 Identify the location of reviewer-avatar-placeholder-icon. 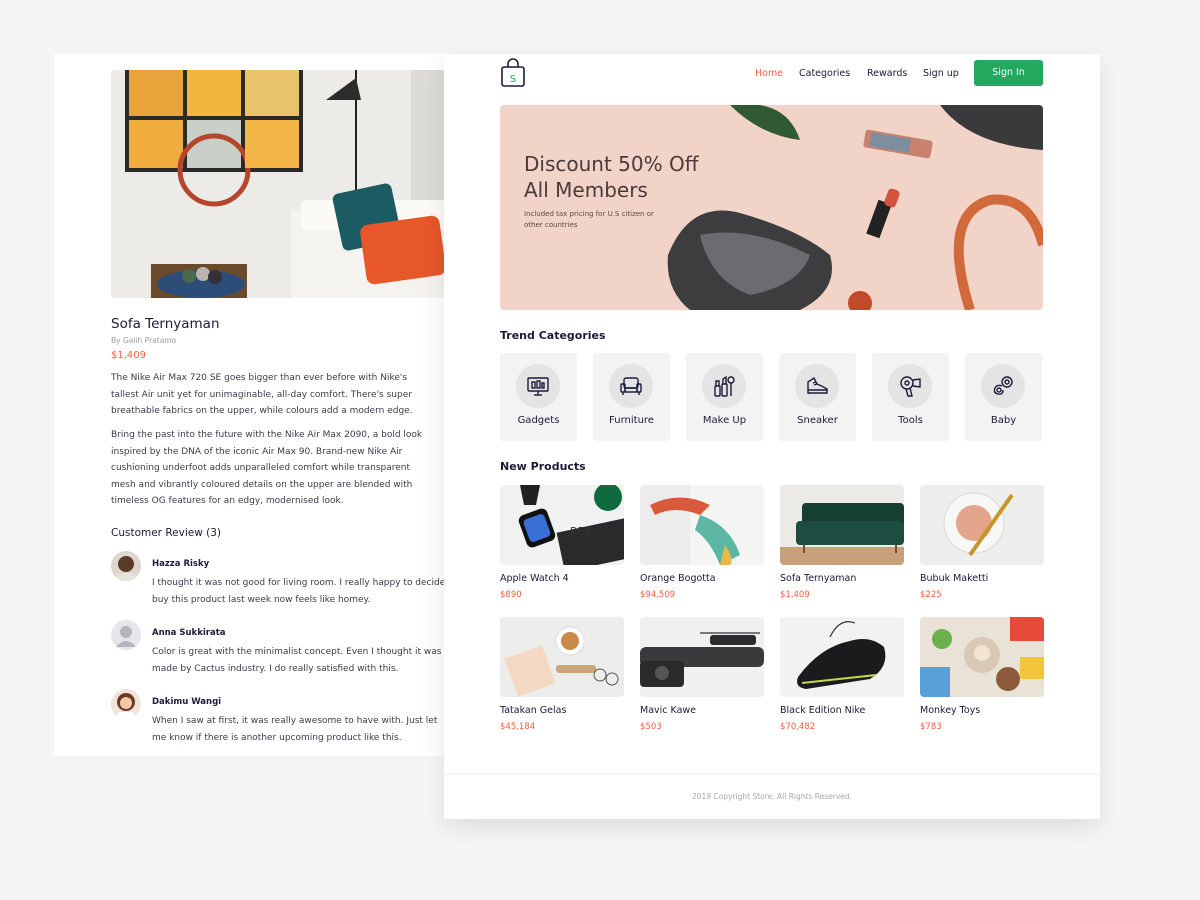
(126, 635).